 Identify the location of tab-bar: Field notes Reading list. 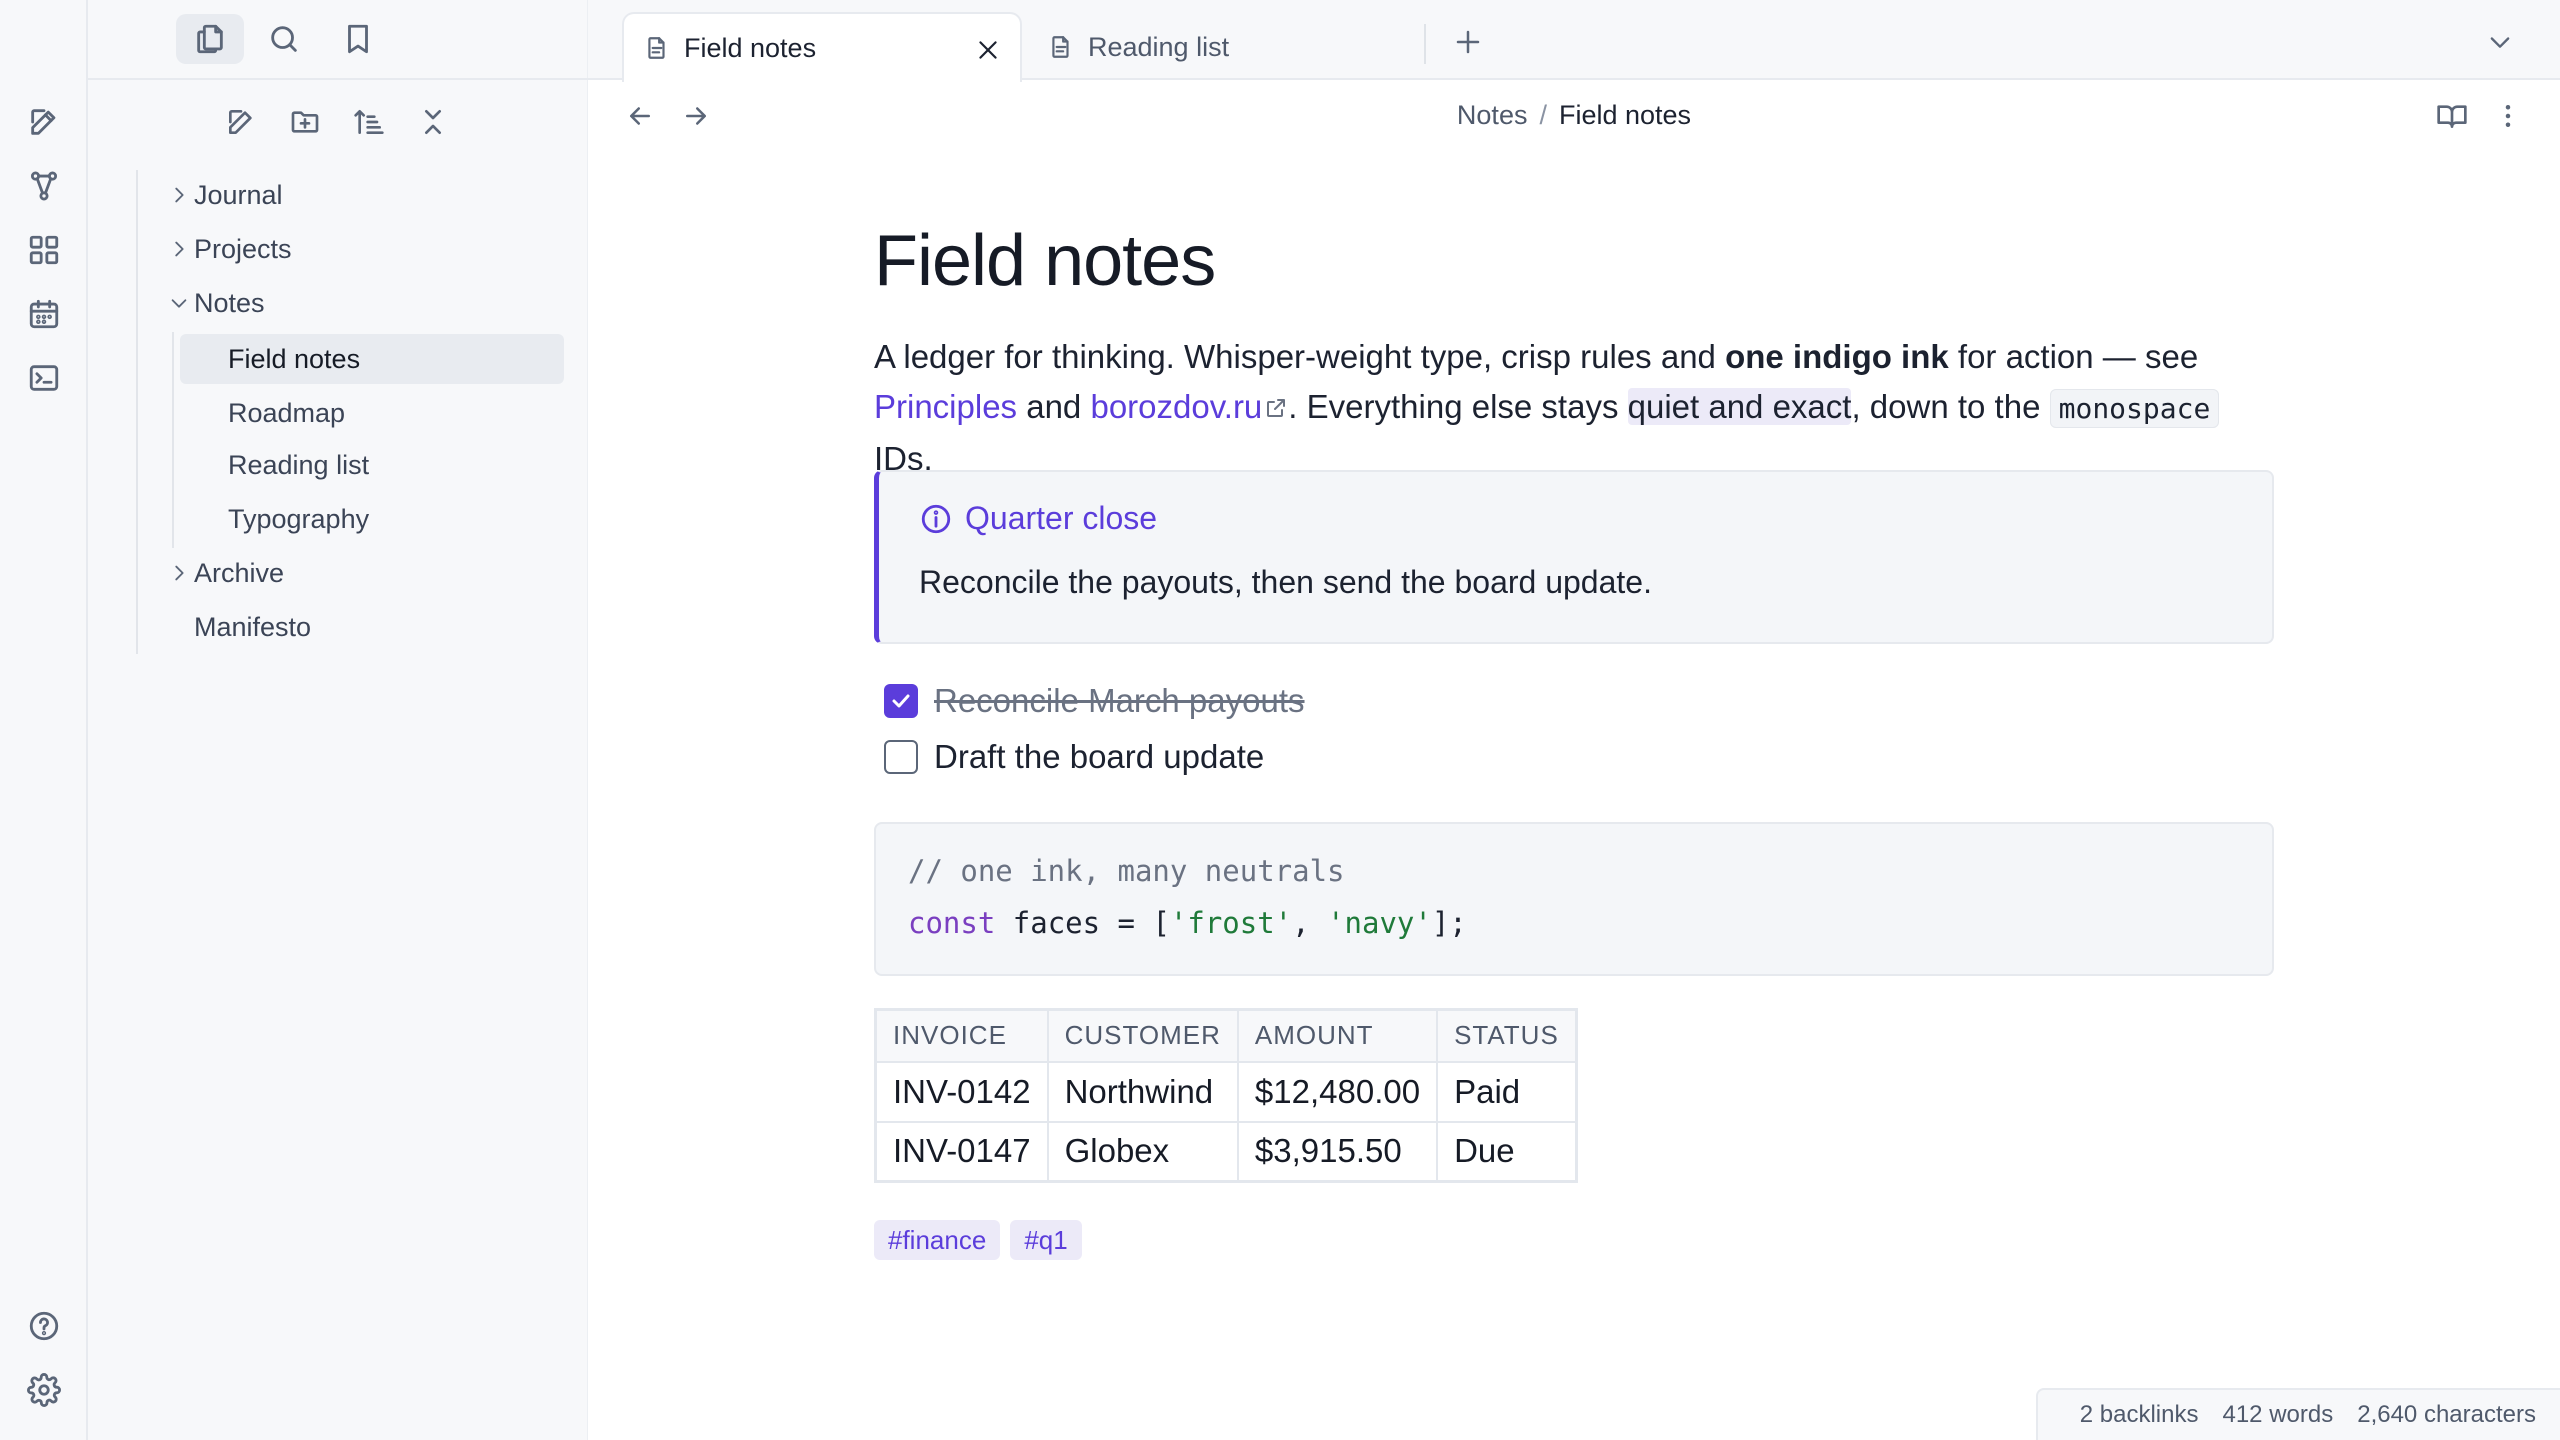
(1574, 41).